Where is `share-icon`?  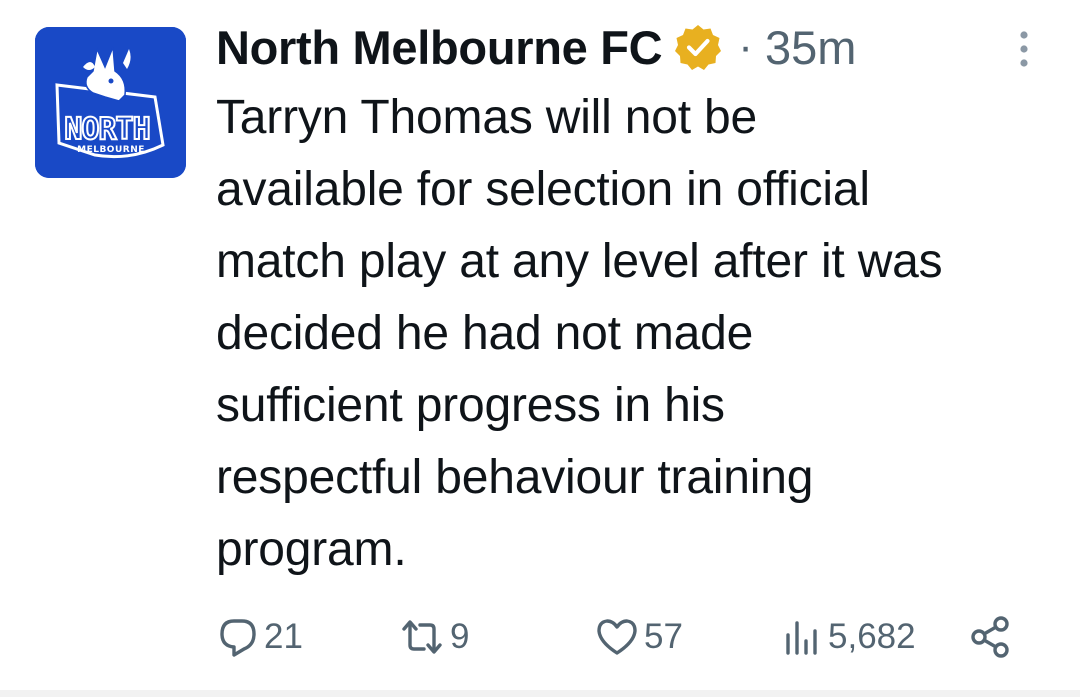 share-icon is located at coordinates (991, 637).